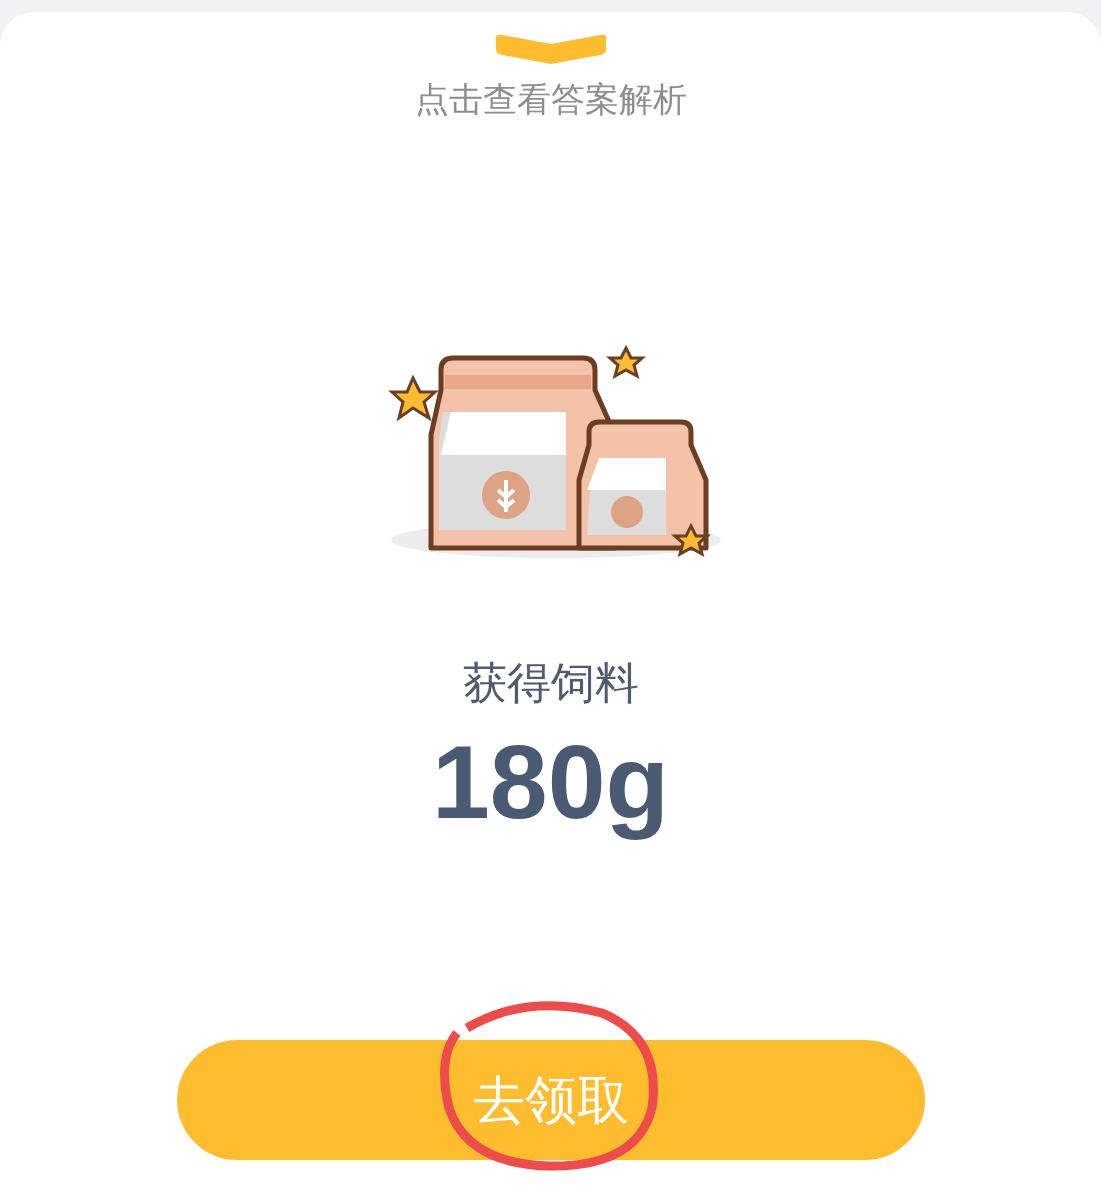 The height and width of the screenshot is (1185, 1101). What do you see at coordinates (550, 782) in the screenshot?
I see `reward-amount: 180g` at bounding box center [550, 782].